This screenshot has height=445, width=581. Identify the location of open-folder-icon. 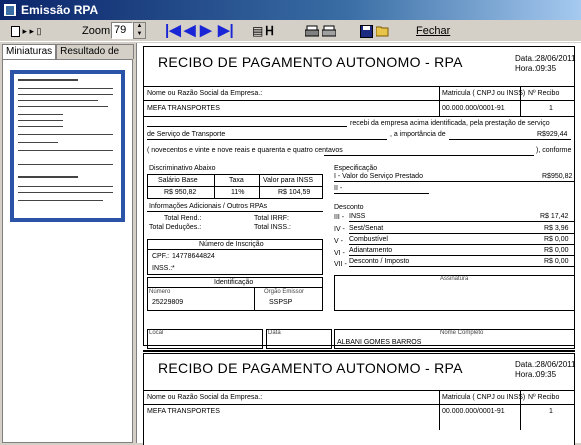
(383, 31).